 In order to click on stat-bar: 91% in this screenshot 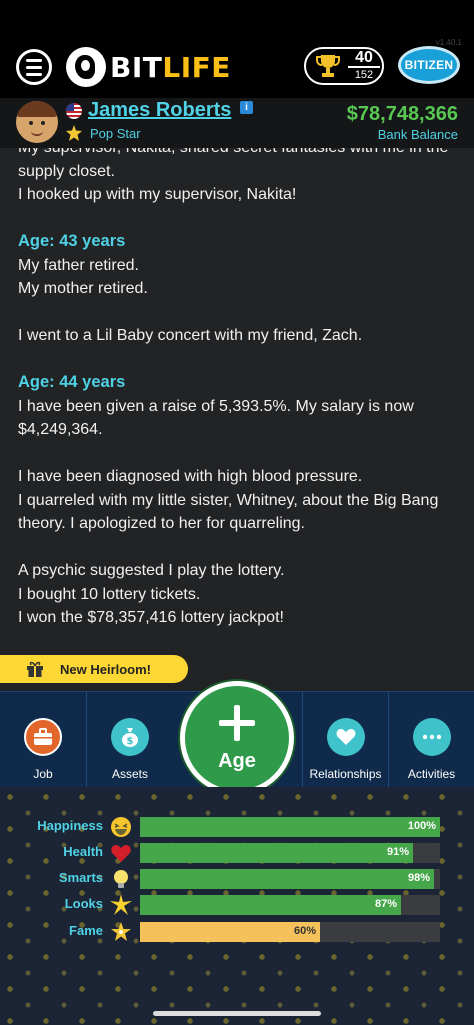, I will do `click(290, 853)`.